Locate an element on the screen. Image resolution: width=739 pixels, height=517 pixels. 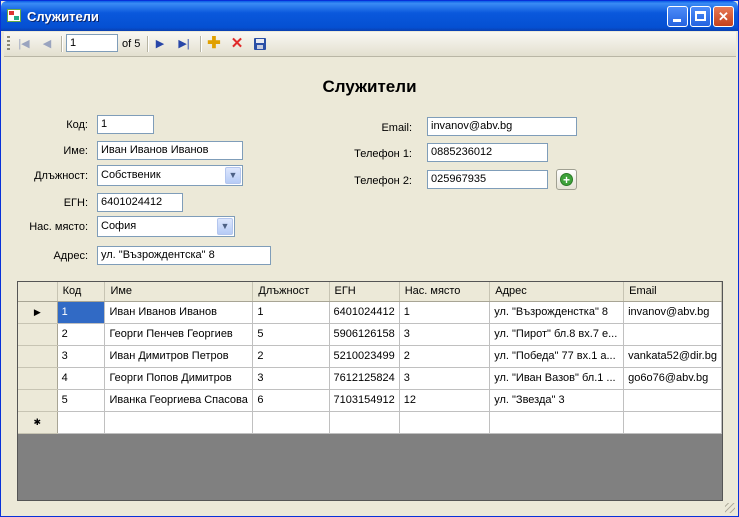
city-label: Нас. място: is located at coordinates (58, 227).